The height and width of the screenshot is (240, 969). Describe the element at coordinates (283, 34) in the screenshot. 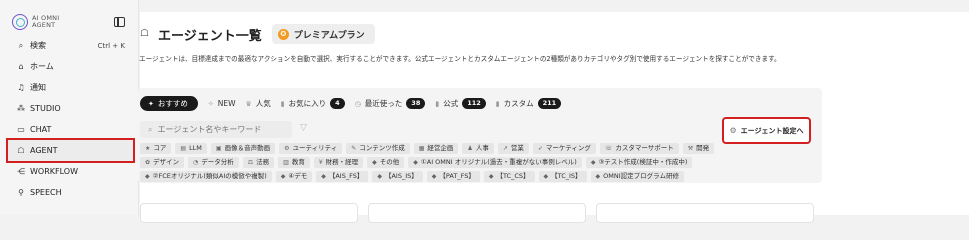

I see `plan-icon: ✪` at that location.